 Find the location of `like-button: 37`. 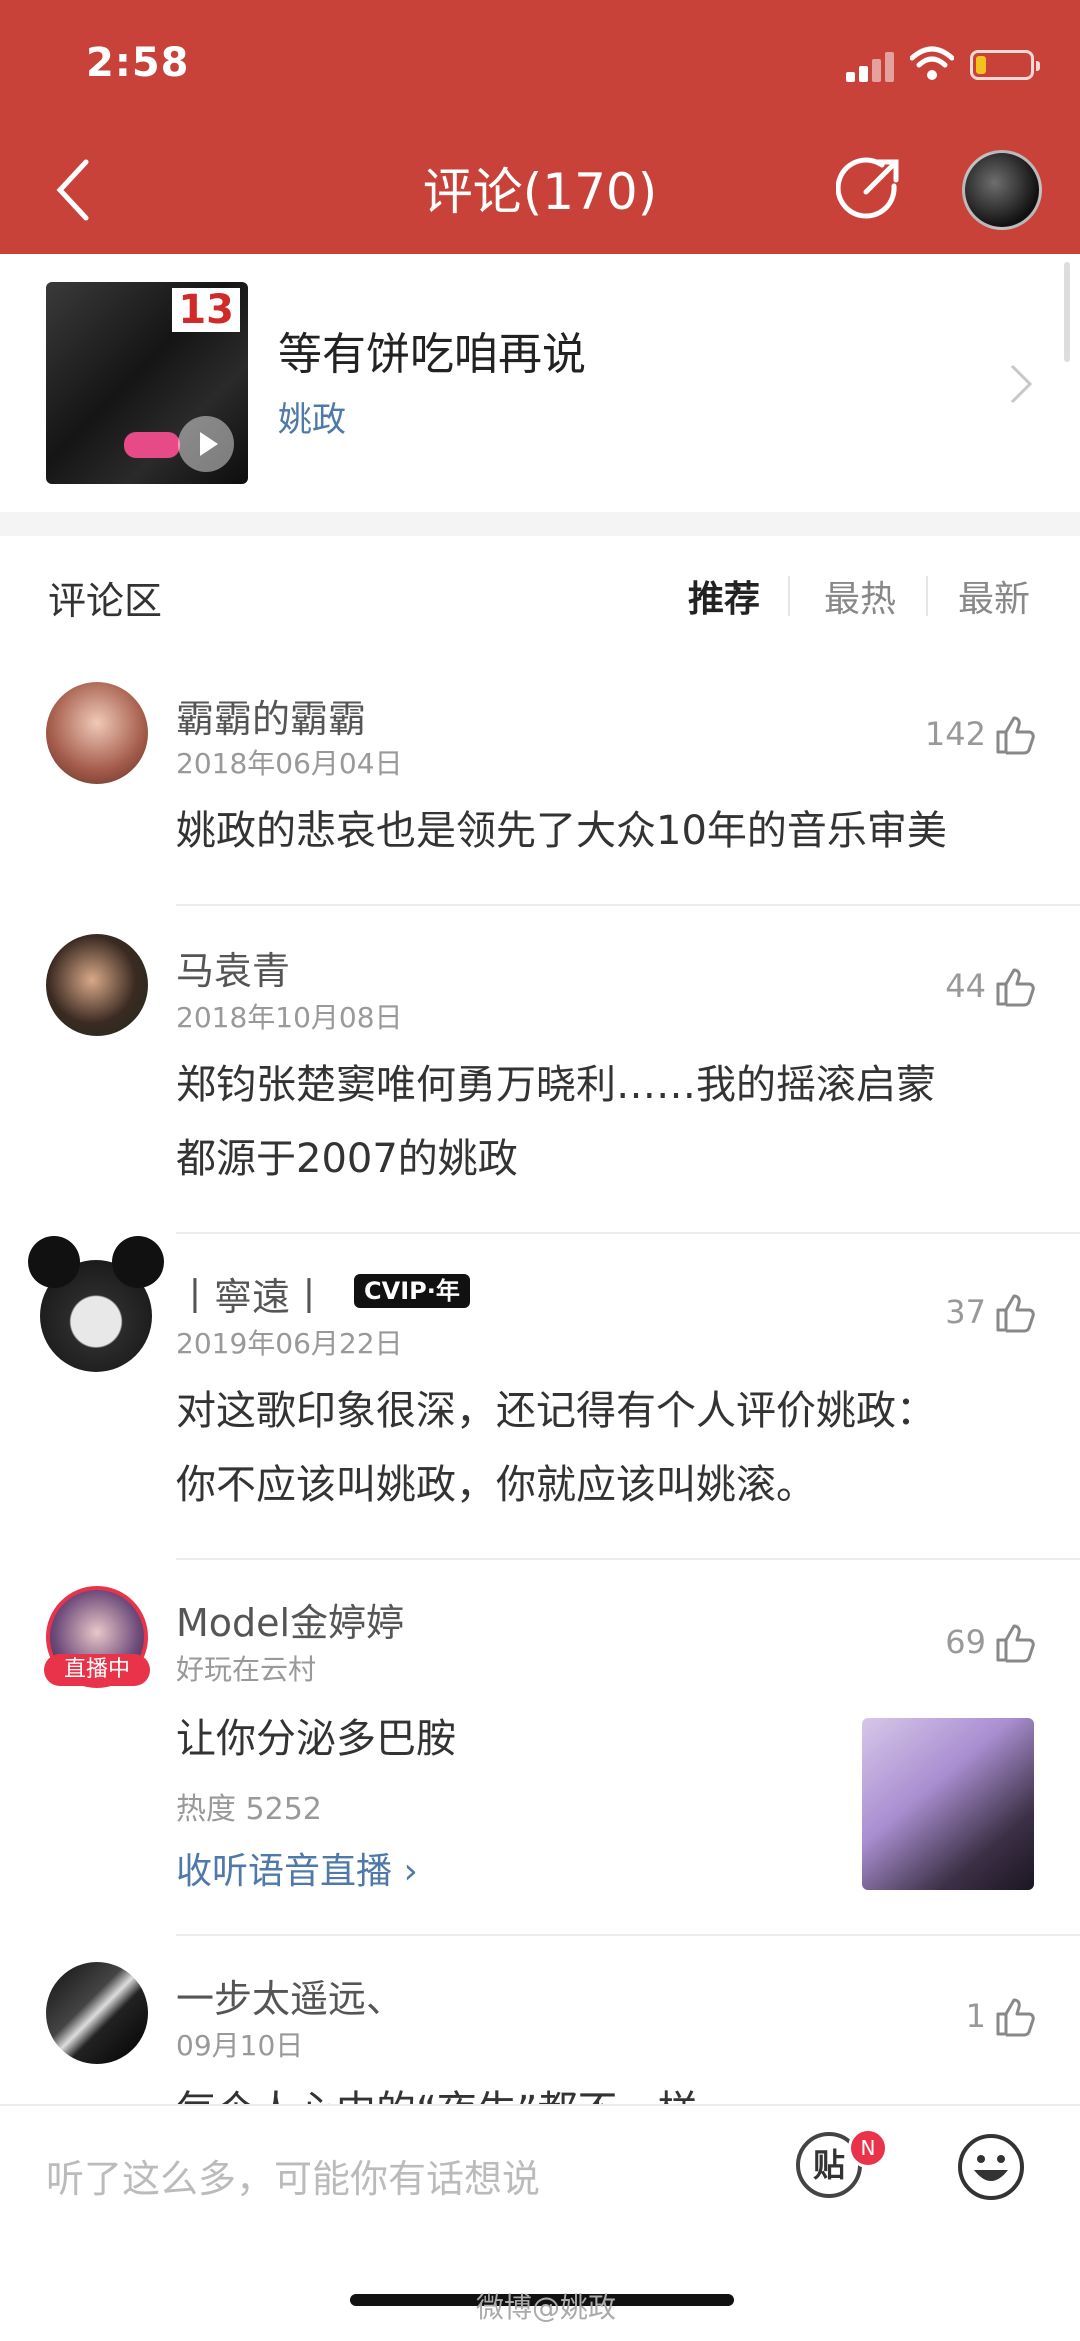

like-button: 37 is located at coordinates (991, 1312).